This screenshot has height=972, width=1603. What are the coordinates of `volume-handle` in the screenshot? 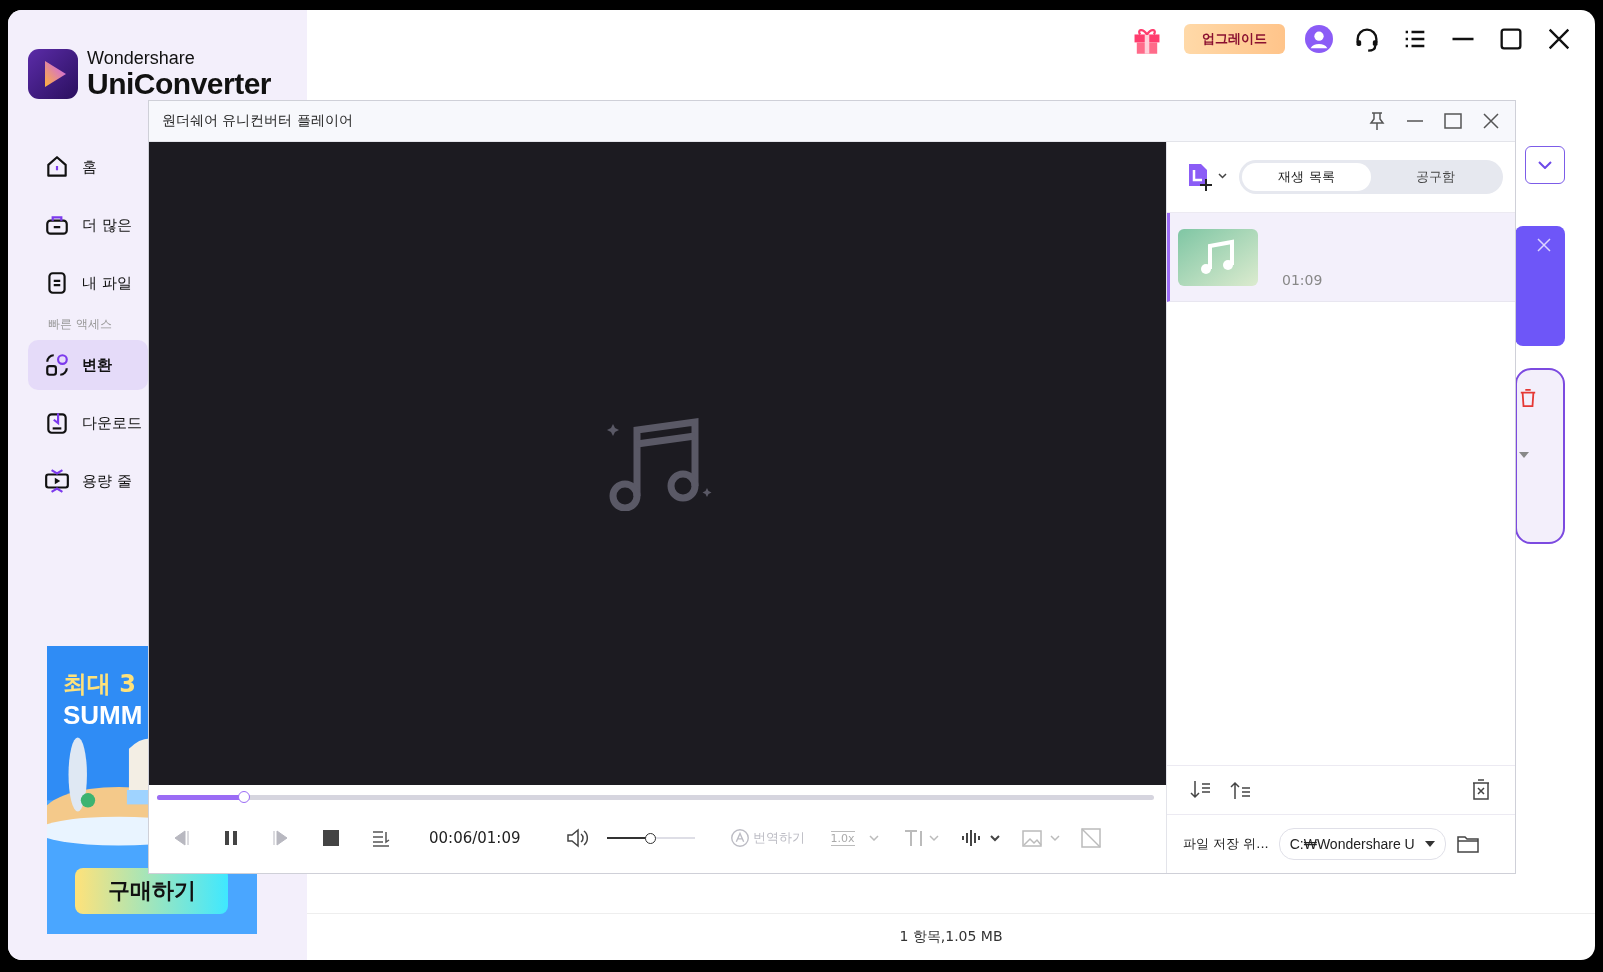 It's located at (650, 838).